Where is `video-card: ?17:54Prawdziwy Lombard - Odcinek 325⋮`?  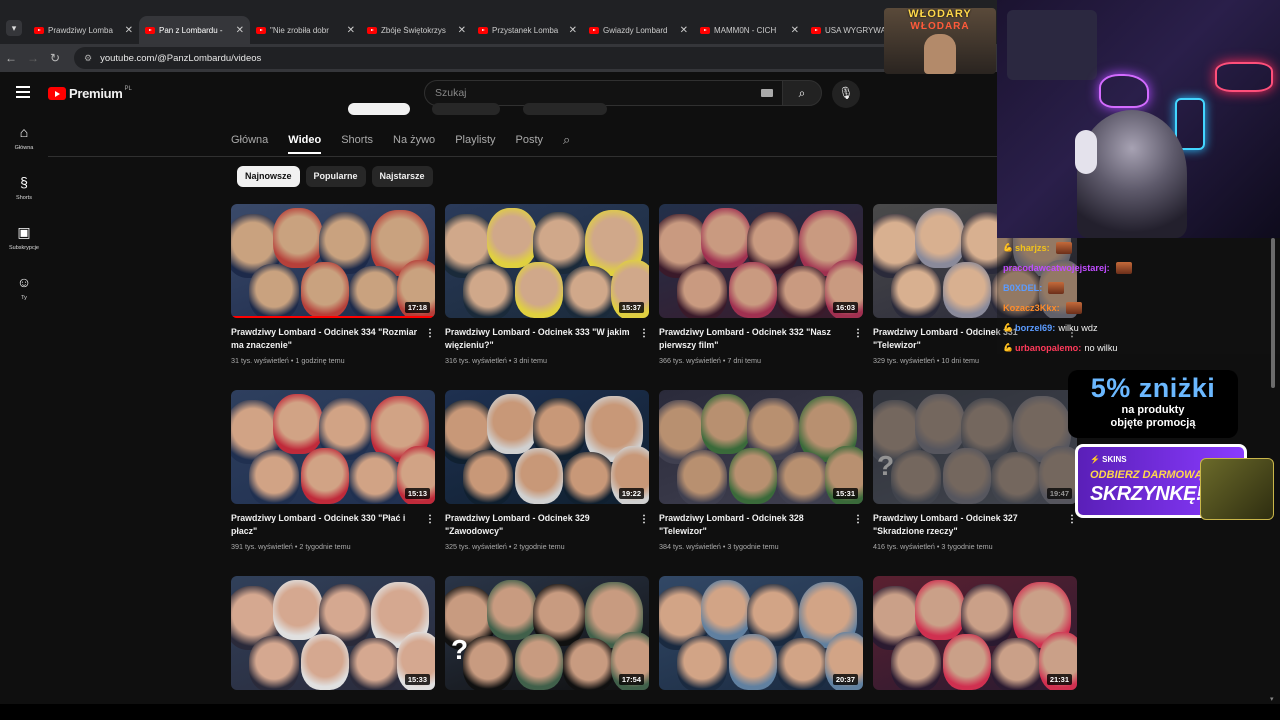 video-card: ?17:54Prawdziwy Lombard - Odcinek 325⋮ is located at coordinates (547, 638).